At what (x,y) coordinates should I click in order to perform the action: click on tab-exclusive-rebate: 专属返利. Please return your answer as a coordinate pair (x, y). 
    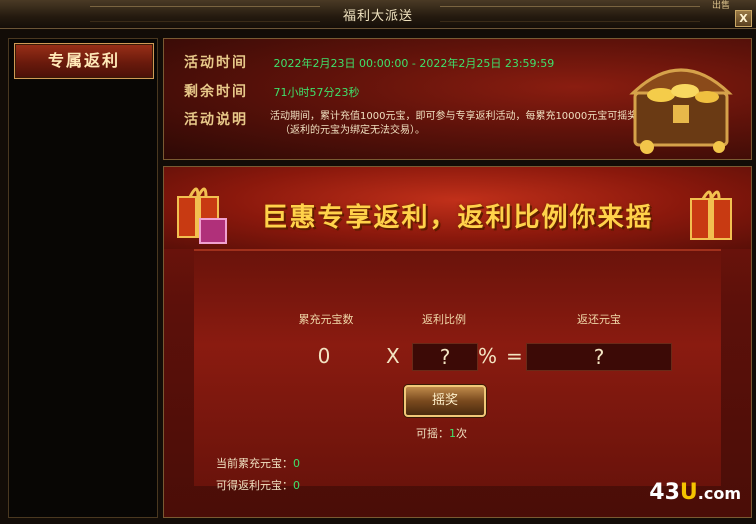
    Looking at the image, I should click on (84, 61).